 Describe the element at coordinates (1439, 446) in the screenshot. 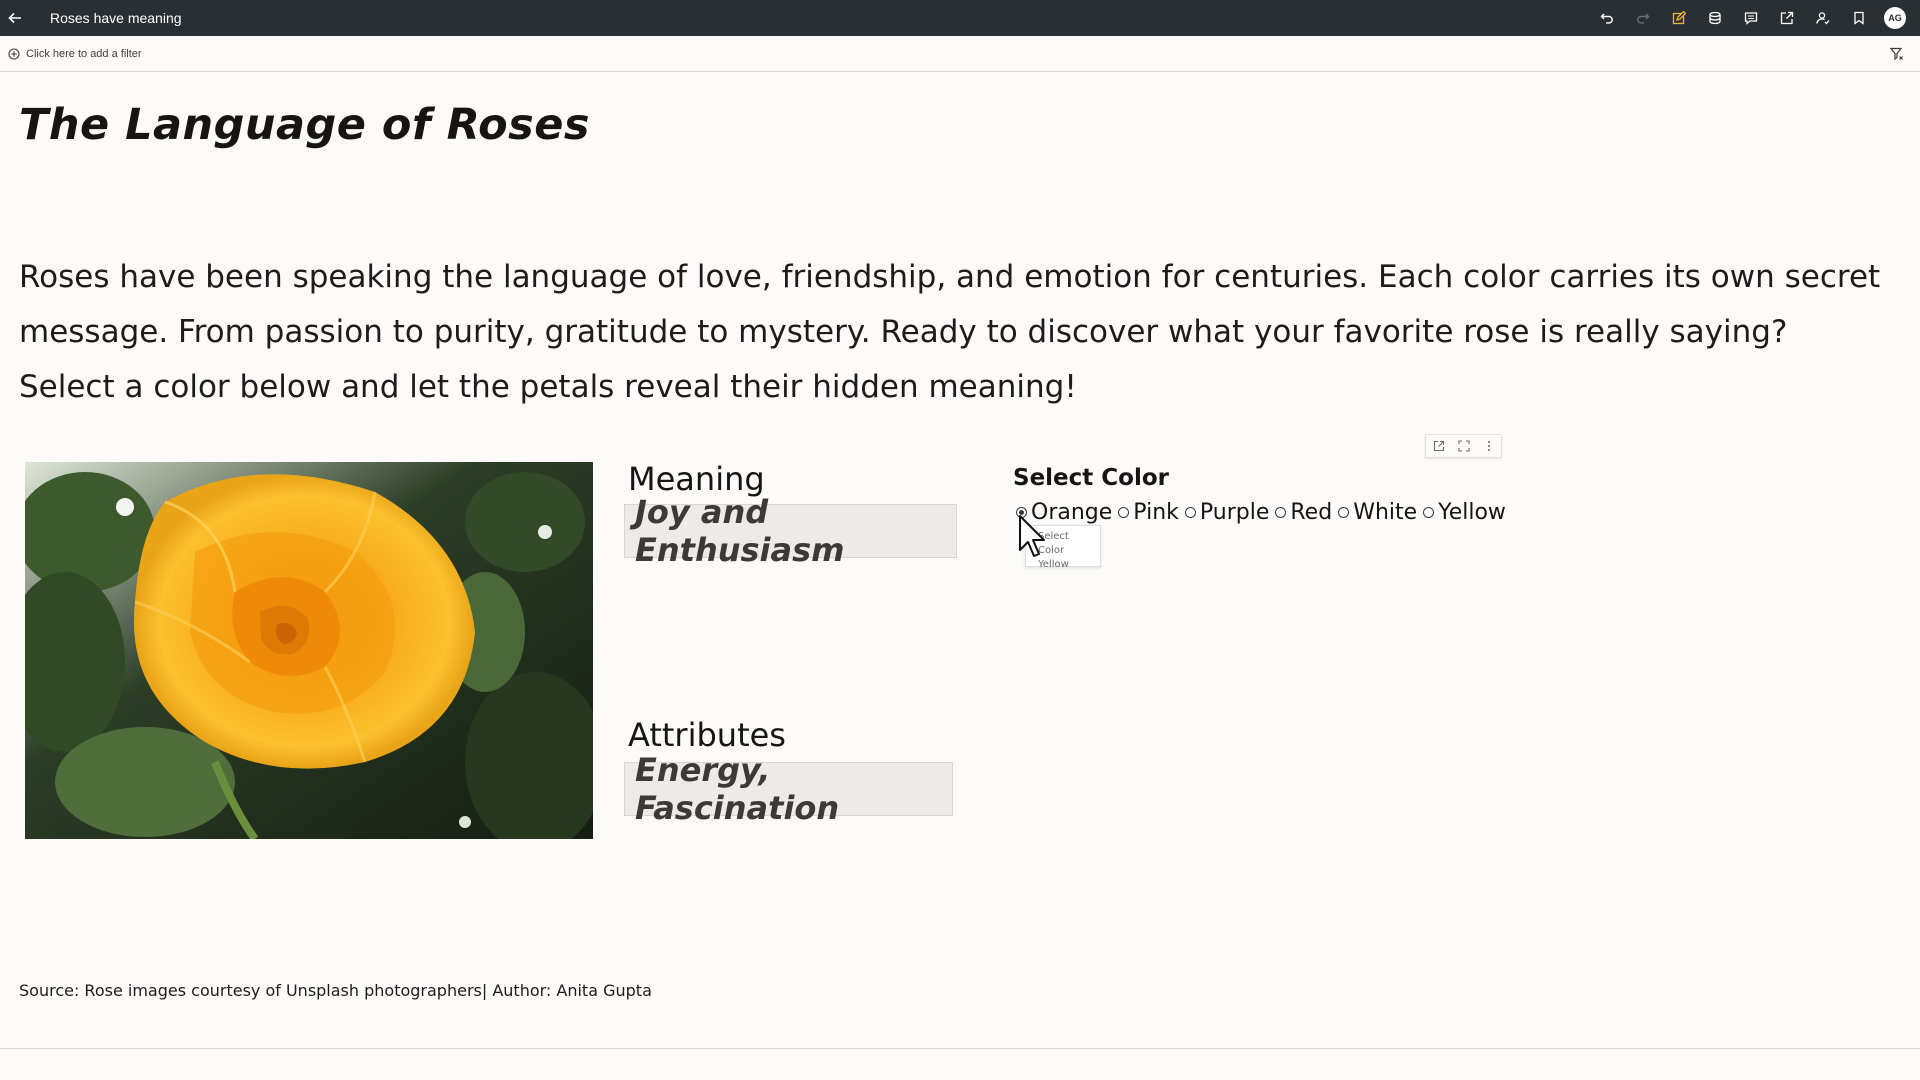

I see `export-icon` at that location.